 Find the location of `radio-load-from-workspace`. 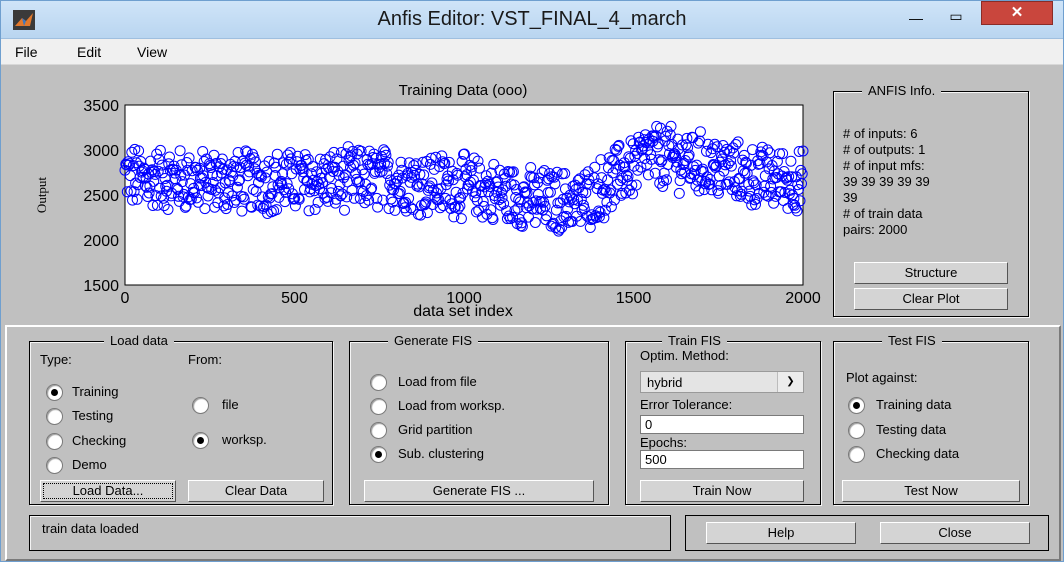

radio-load-from-workspace is located at coordinates (378, 406).